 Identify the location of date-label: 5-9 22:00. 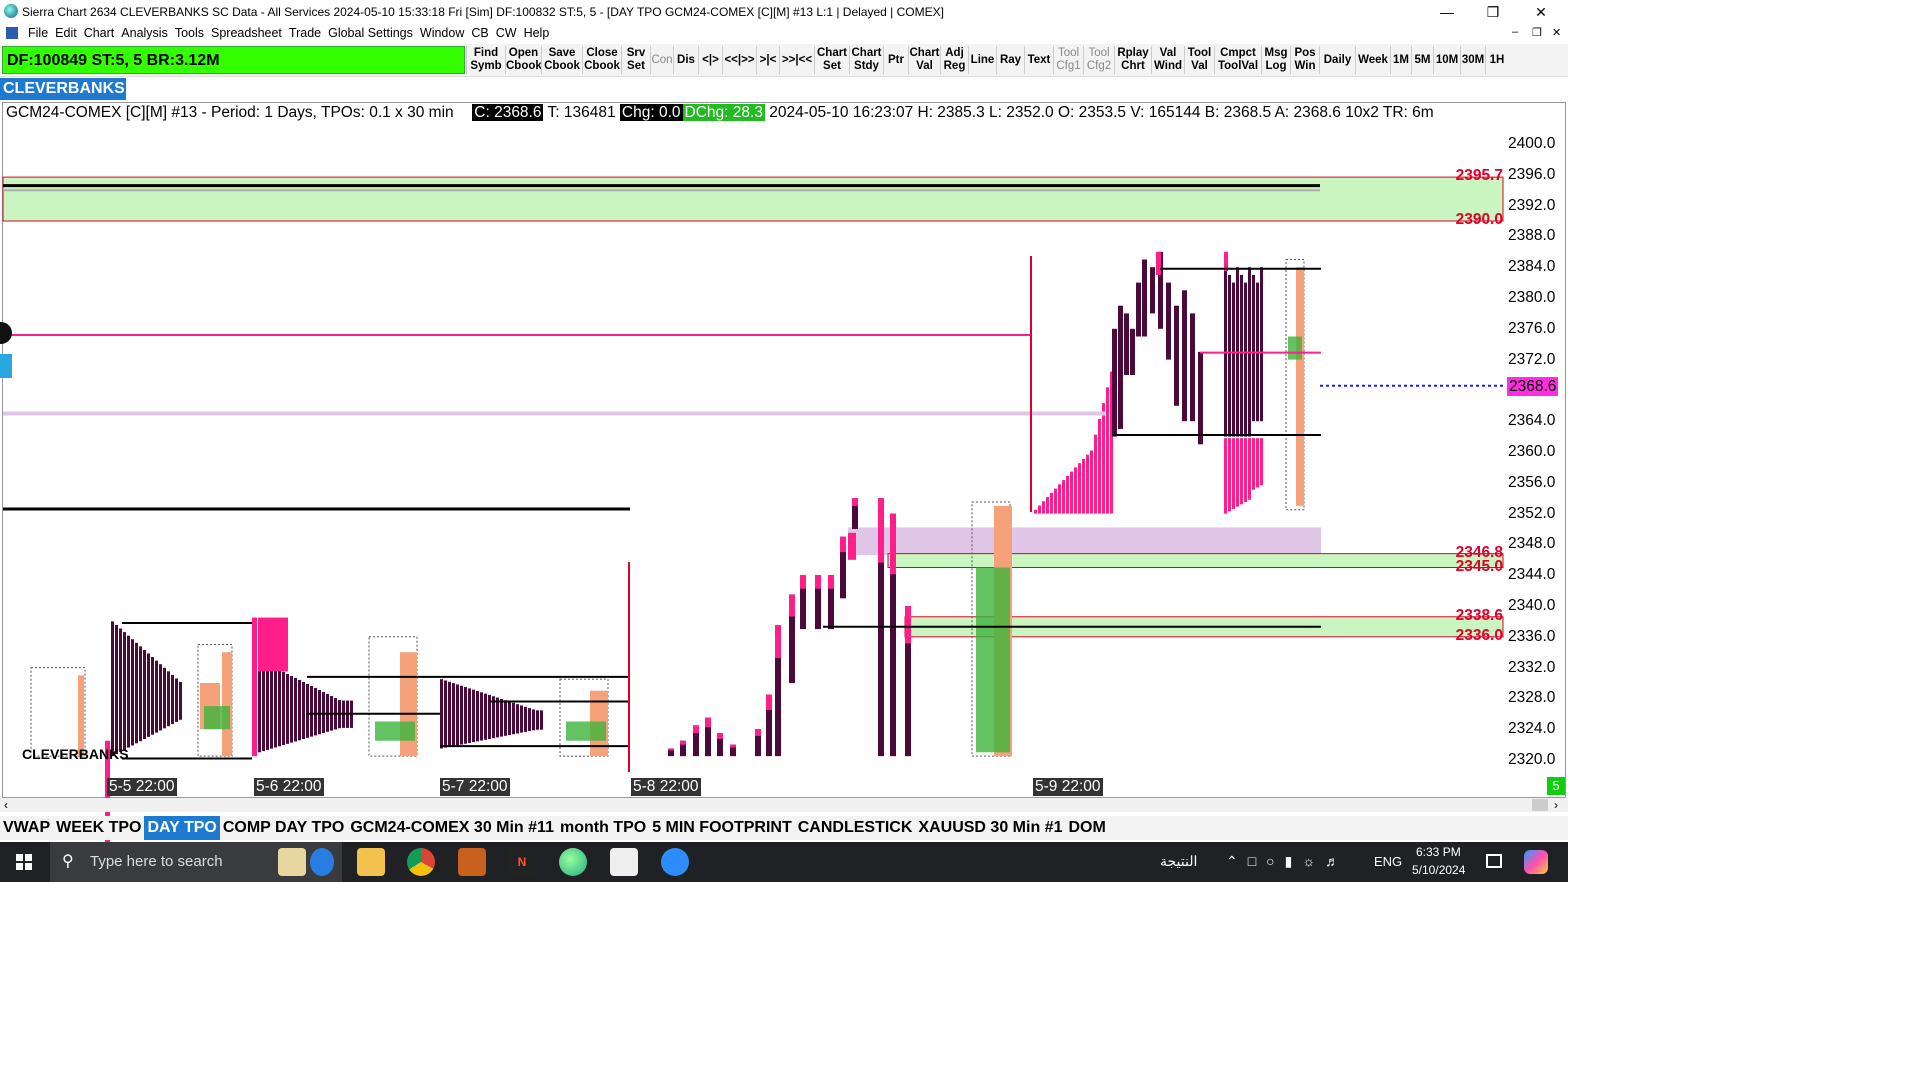
(1068, 787).